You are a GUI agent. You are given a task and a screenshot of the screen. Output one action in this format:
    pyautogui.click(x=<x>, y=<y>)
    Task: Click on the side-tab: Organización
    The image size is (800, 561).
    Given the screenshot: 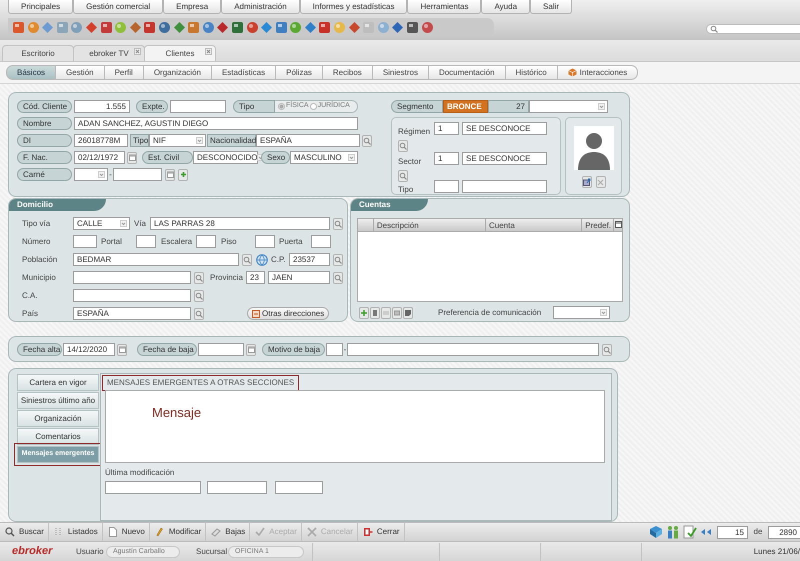 What is the action you would take?
    pyautogui.click(x=58, y=418)
    